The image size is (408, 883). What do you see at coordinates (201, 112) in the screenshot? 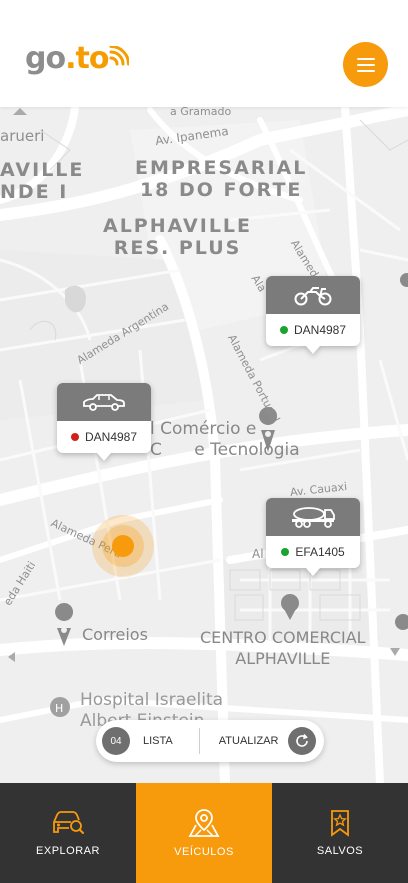
I see `street-label-gramado: a Gramado` at bounding box center [201, 112].